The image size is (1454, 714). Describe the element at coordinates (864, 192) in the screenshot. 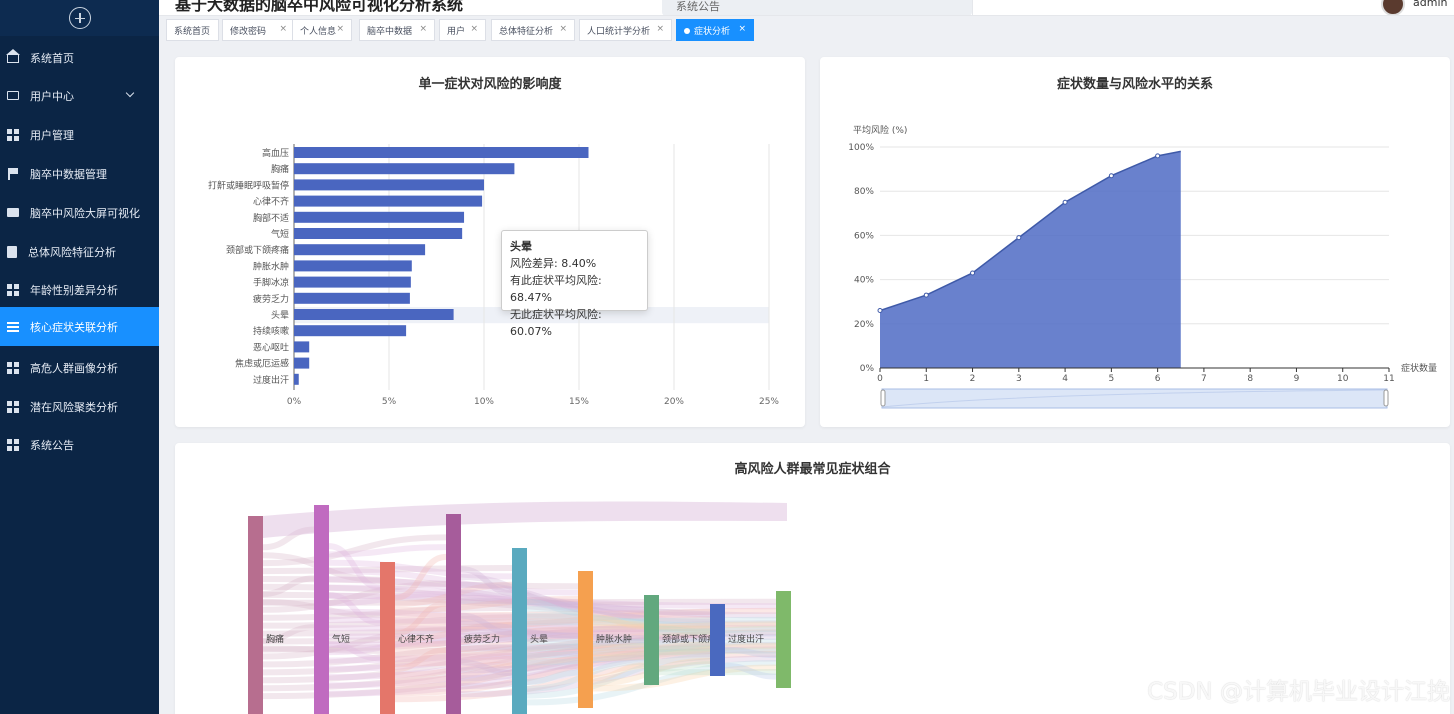

I see `y-tick-label: 80%` at that location.